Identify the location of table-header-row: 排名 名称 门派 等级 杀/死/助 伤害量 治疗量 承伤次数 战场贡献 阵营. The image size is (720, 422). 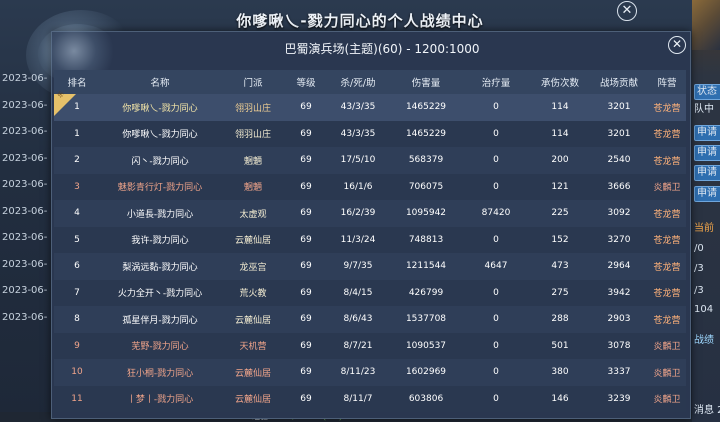
(370, 82).